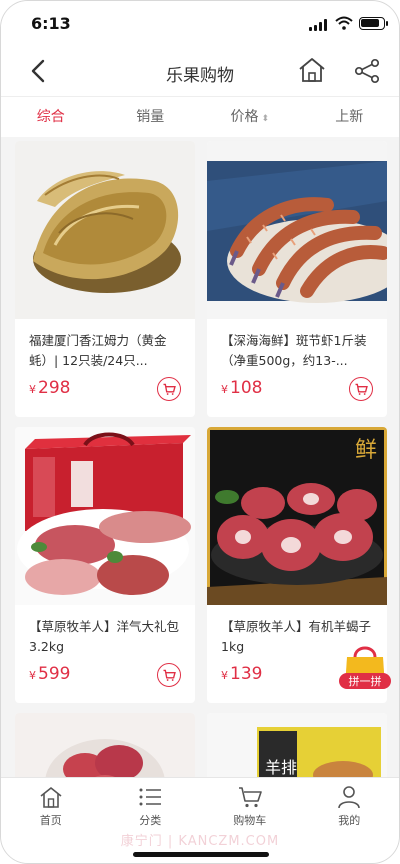  I want to click on status-bar: 6:13, so click(200, 23).